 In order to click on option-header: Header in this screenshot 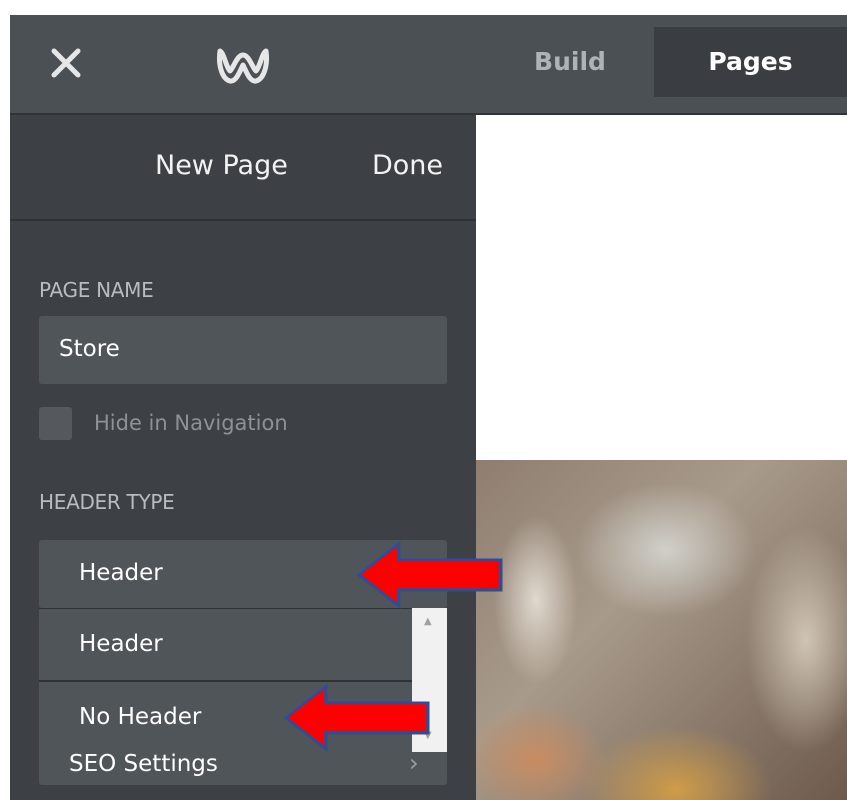, I will do `click(225, 643)`.